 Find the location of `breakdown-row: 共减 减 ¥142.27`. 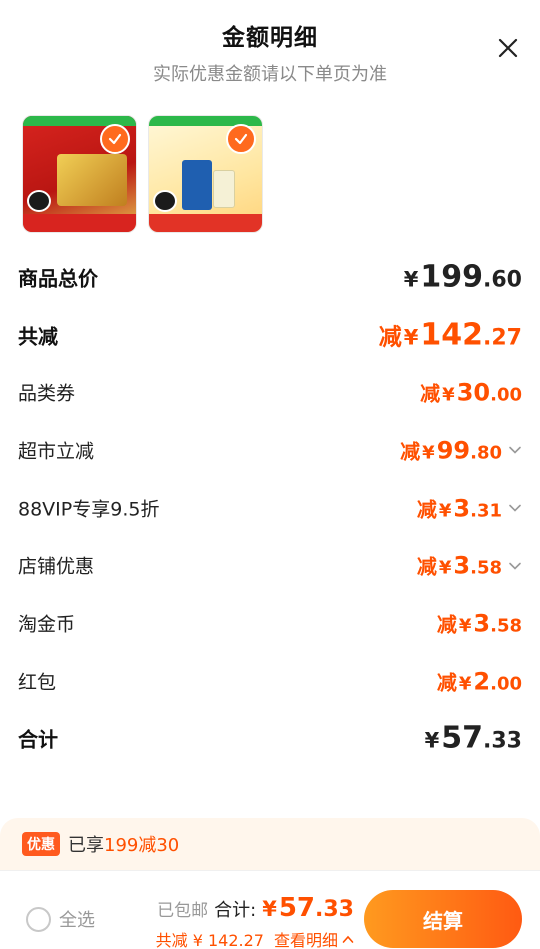

breakdown-row: 共减 减 ¥142.27 is located at coordinates (270, 335).